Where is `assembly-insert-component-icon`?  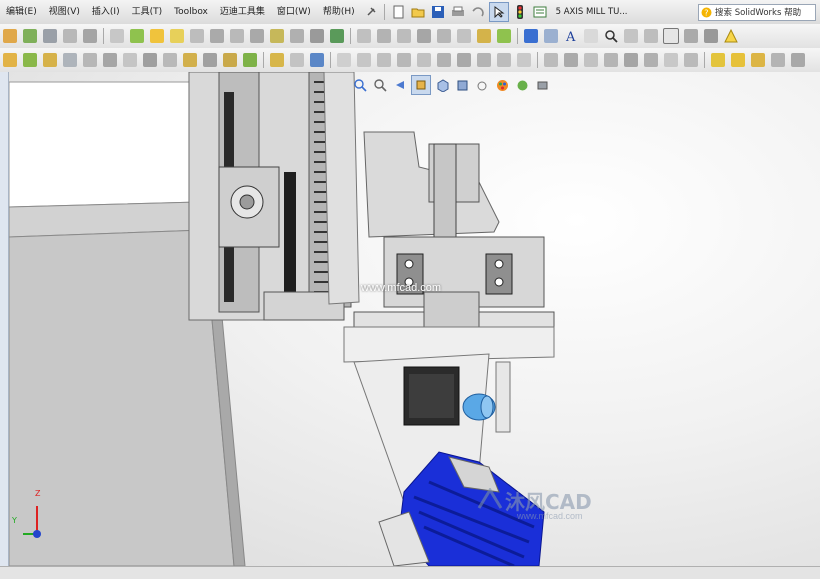 assembly-insert-component-icon is located at coordinates (10, 60).